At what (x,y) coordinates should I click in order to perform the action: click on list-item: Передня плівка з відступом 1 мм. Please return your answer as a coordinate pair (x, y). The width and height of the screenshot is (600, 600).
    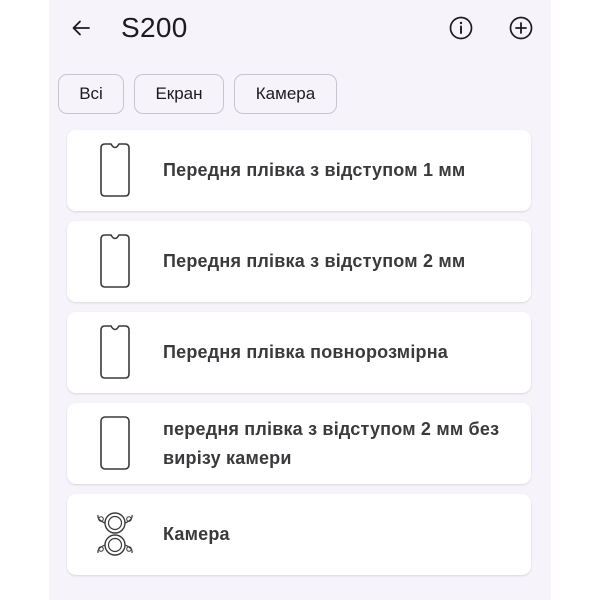
    Looking at the image, I should click on (299, 170).